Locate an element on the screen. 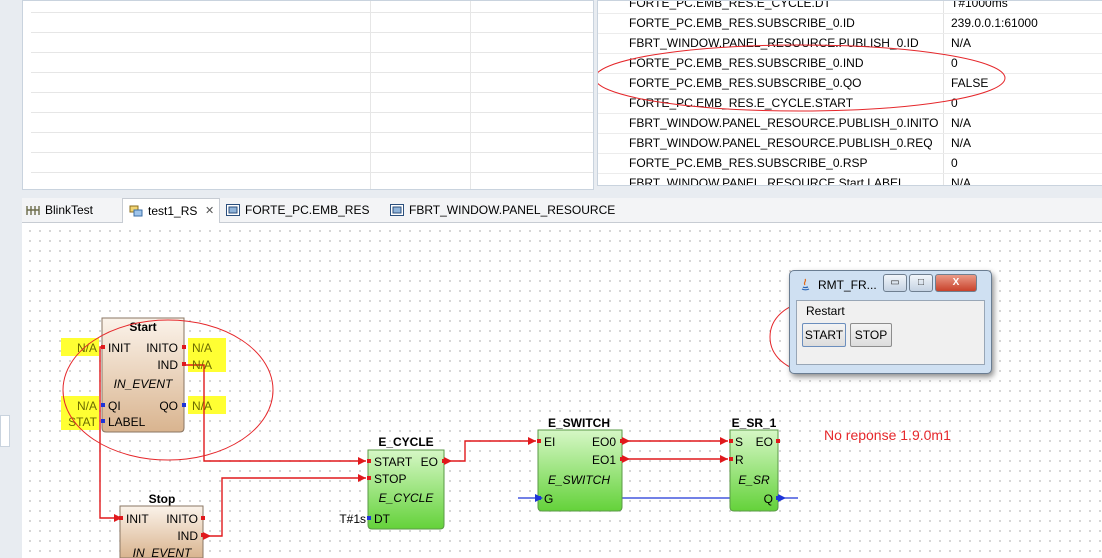  watch-value-inito: N/A is located at coordinates (202, 348).